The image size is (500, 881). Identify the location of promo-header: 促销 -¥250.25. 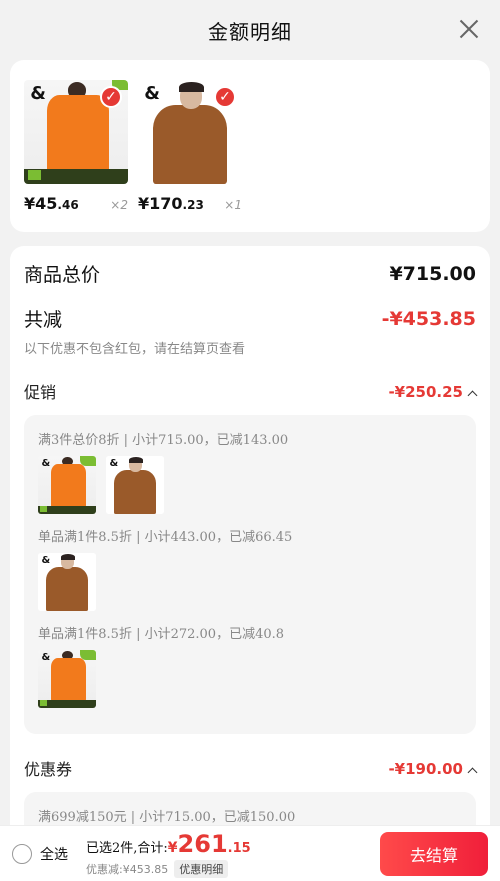
(251, 391).